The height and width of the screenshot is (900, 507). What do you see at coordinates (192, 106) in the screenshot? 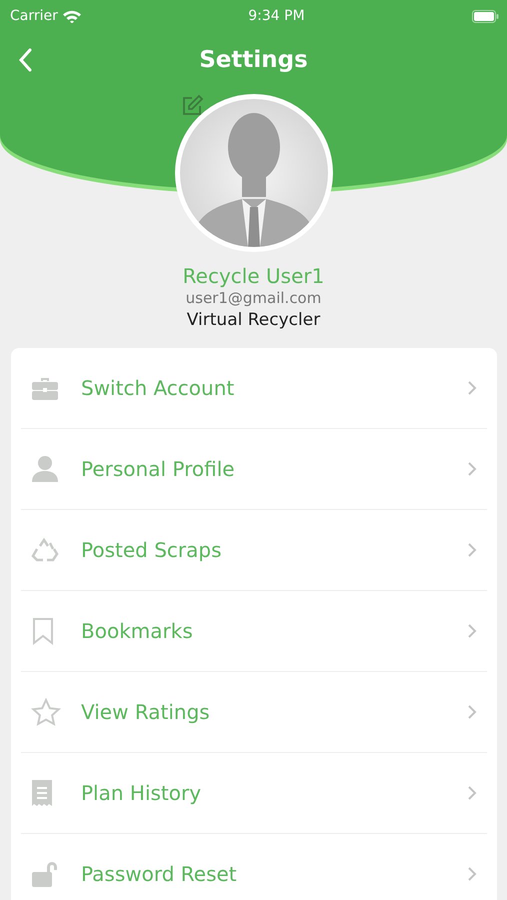
I see `edit-icon` at bounding box center [192, 106].